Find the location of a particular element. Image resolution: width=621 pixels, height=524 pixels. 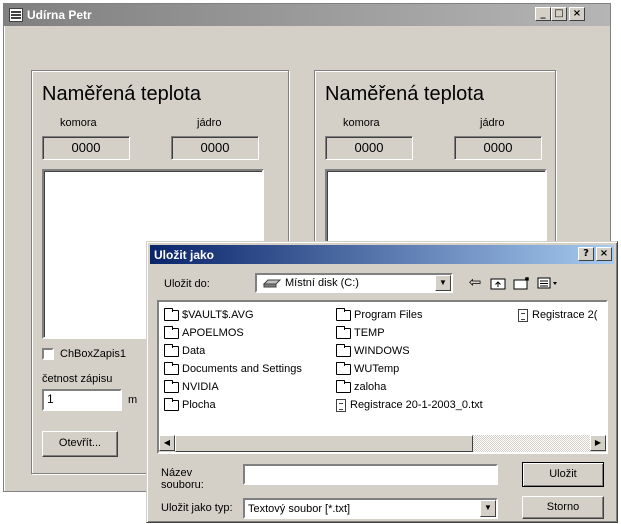

list-item: WINDOWS is located at coordinates (373, 351).